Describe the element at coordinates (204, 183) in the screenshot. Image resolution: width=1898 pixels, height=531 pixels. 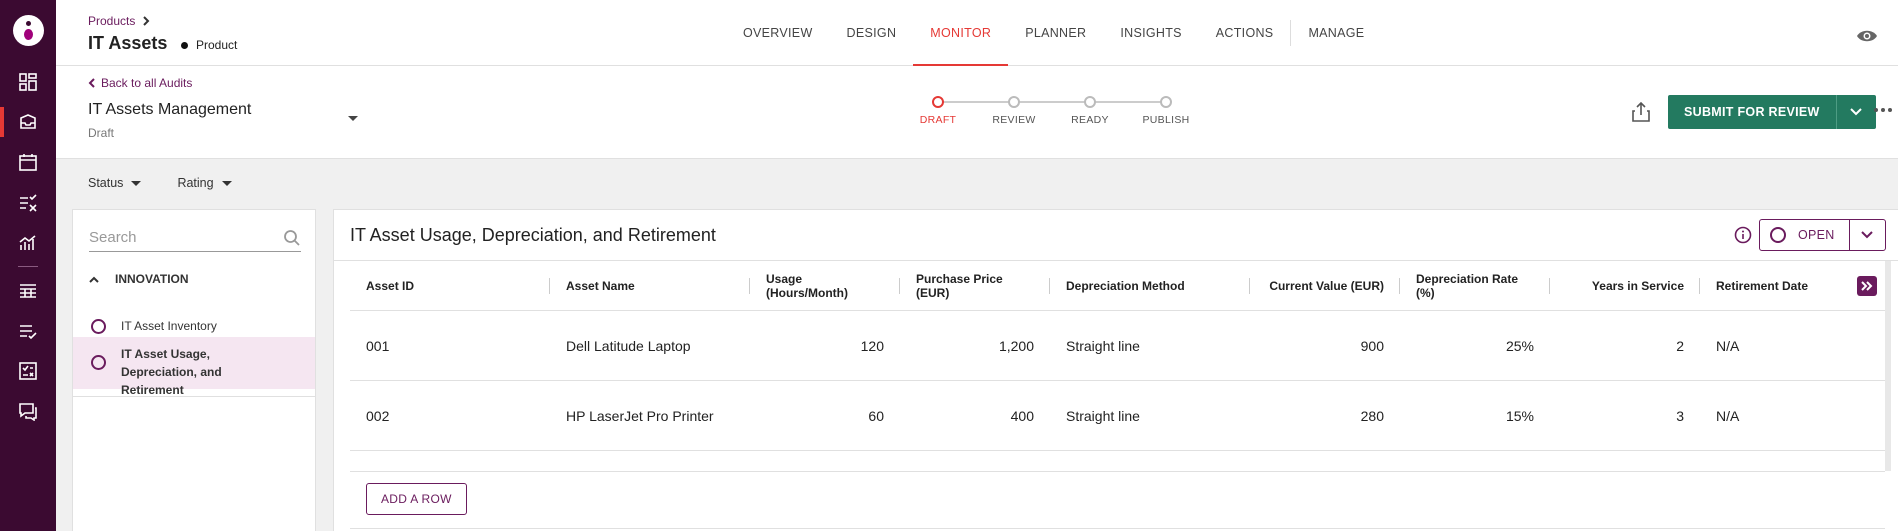
I see `rating-filter: Rating` at that location.